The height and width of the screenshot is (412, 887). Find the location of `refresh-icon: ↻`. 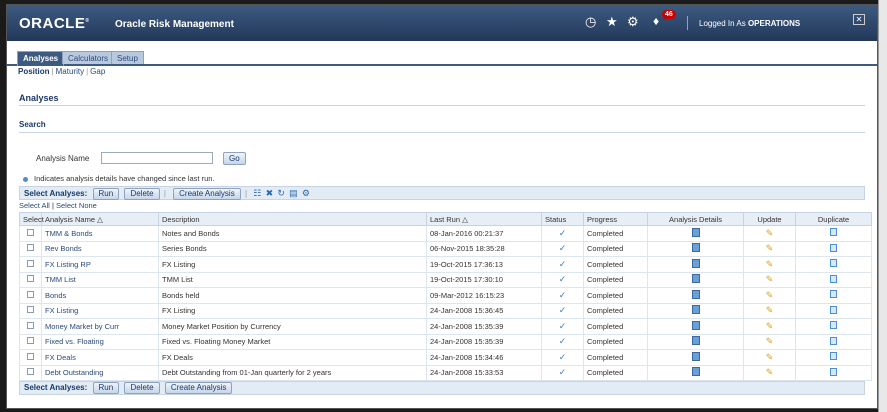

refresh-icon: ↻ is located at coordinates (281, 193).